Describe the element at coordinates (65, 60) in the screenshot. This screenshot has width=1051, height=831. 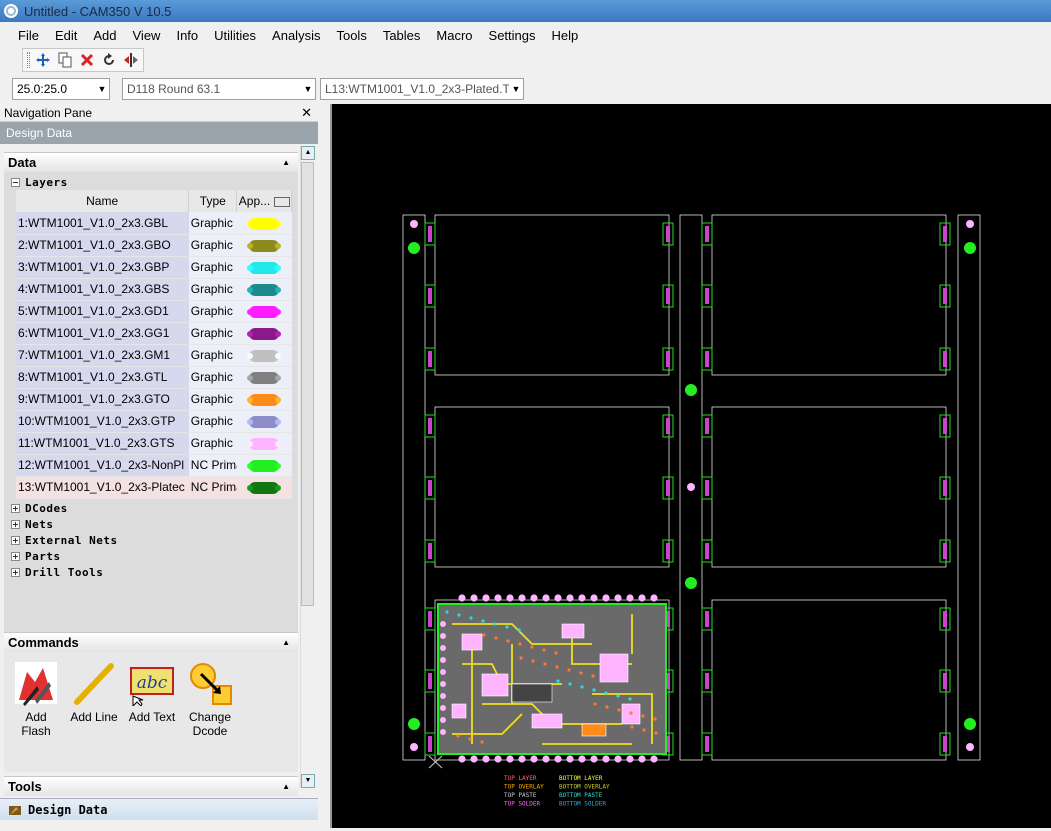
I see `copy-icon` at that location.